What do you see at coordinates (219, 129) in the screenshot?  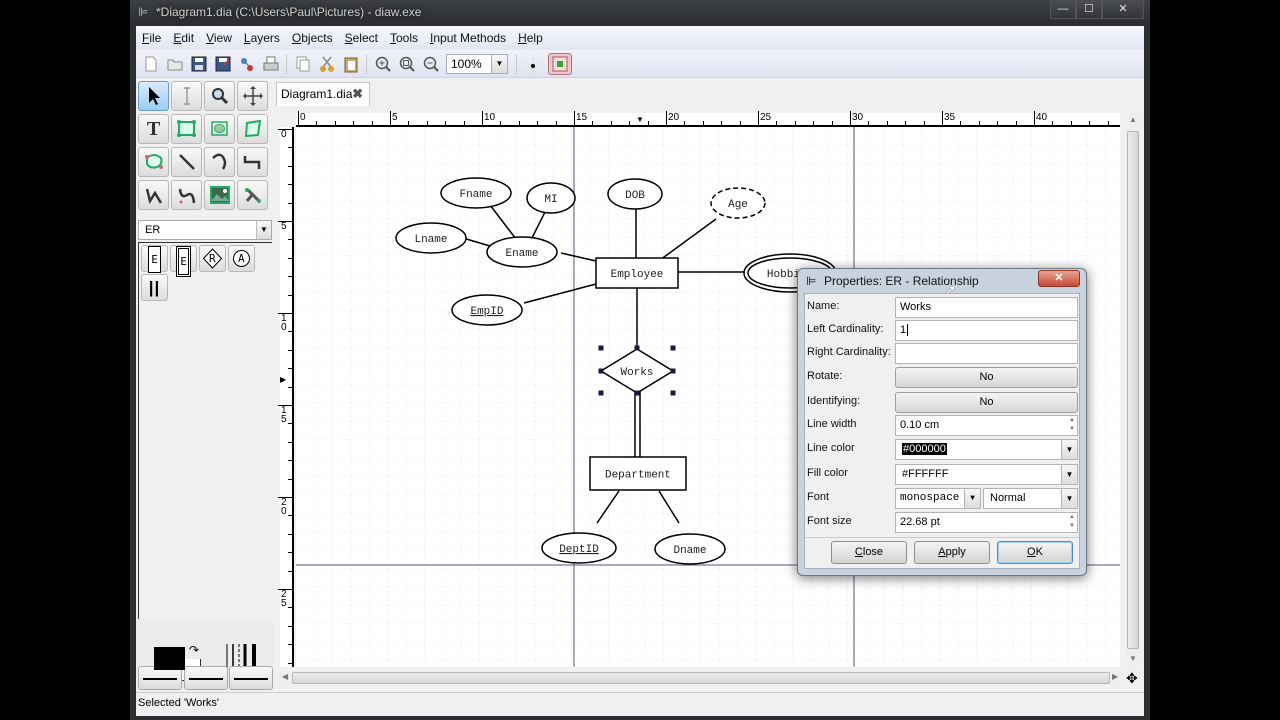 I see `ellipse-tool` at bounding box center [219, 129].